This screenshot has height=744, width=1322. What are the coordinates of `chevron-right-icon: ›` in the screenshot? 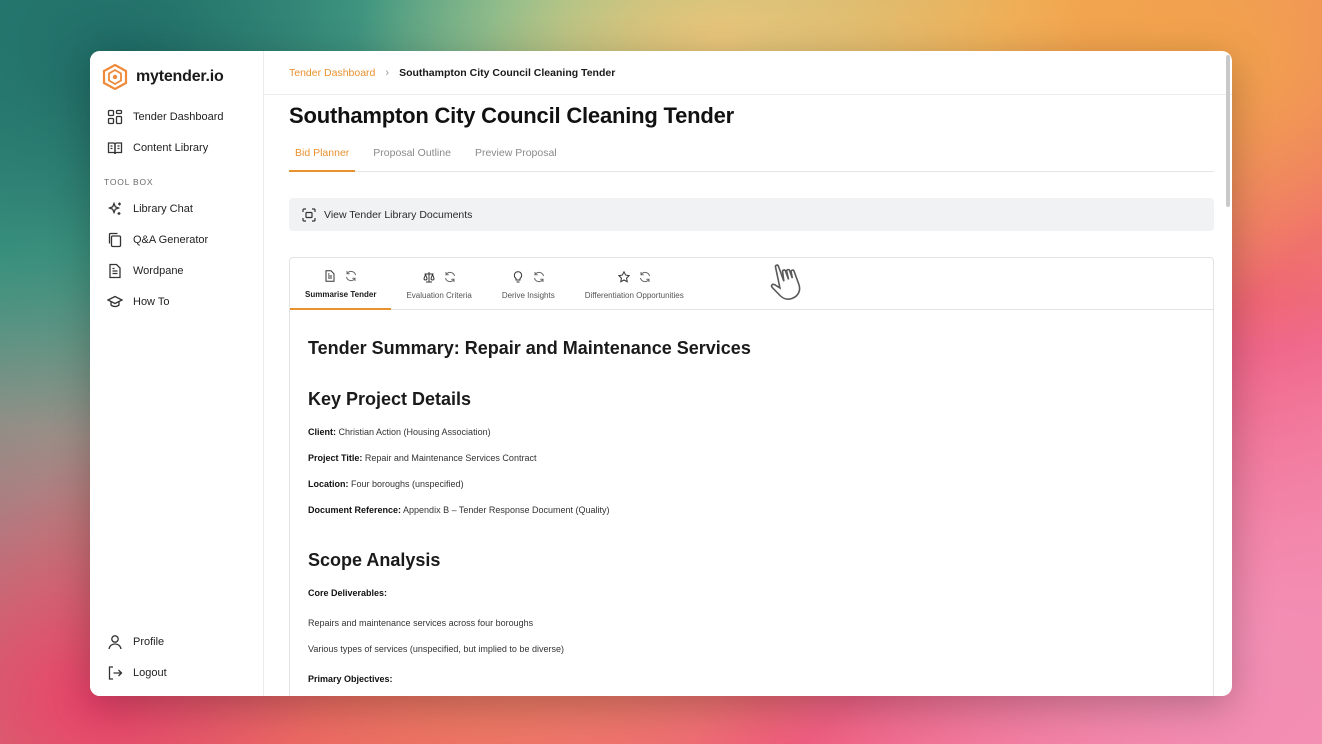 It's located at (387, 72).